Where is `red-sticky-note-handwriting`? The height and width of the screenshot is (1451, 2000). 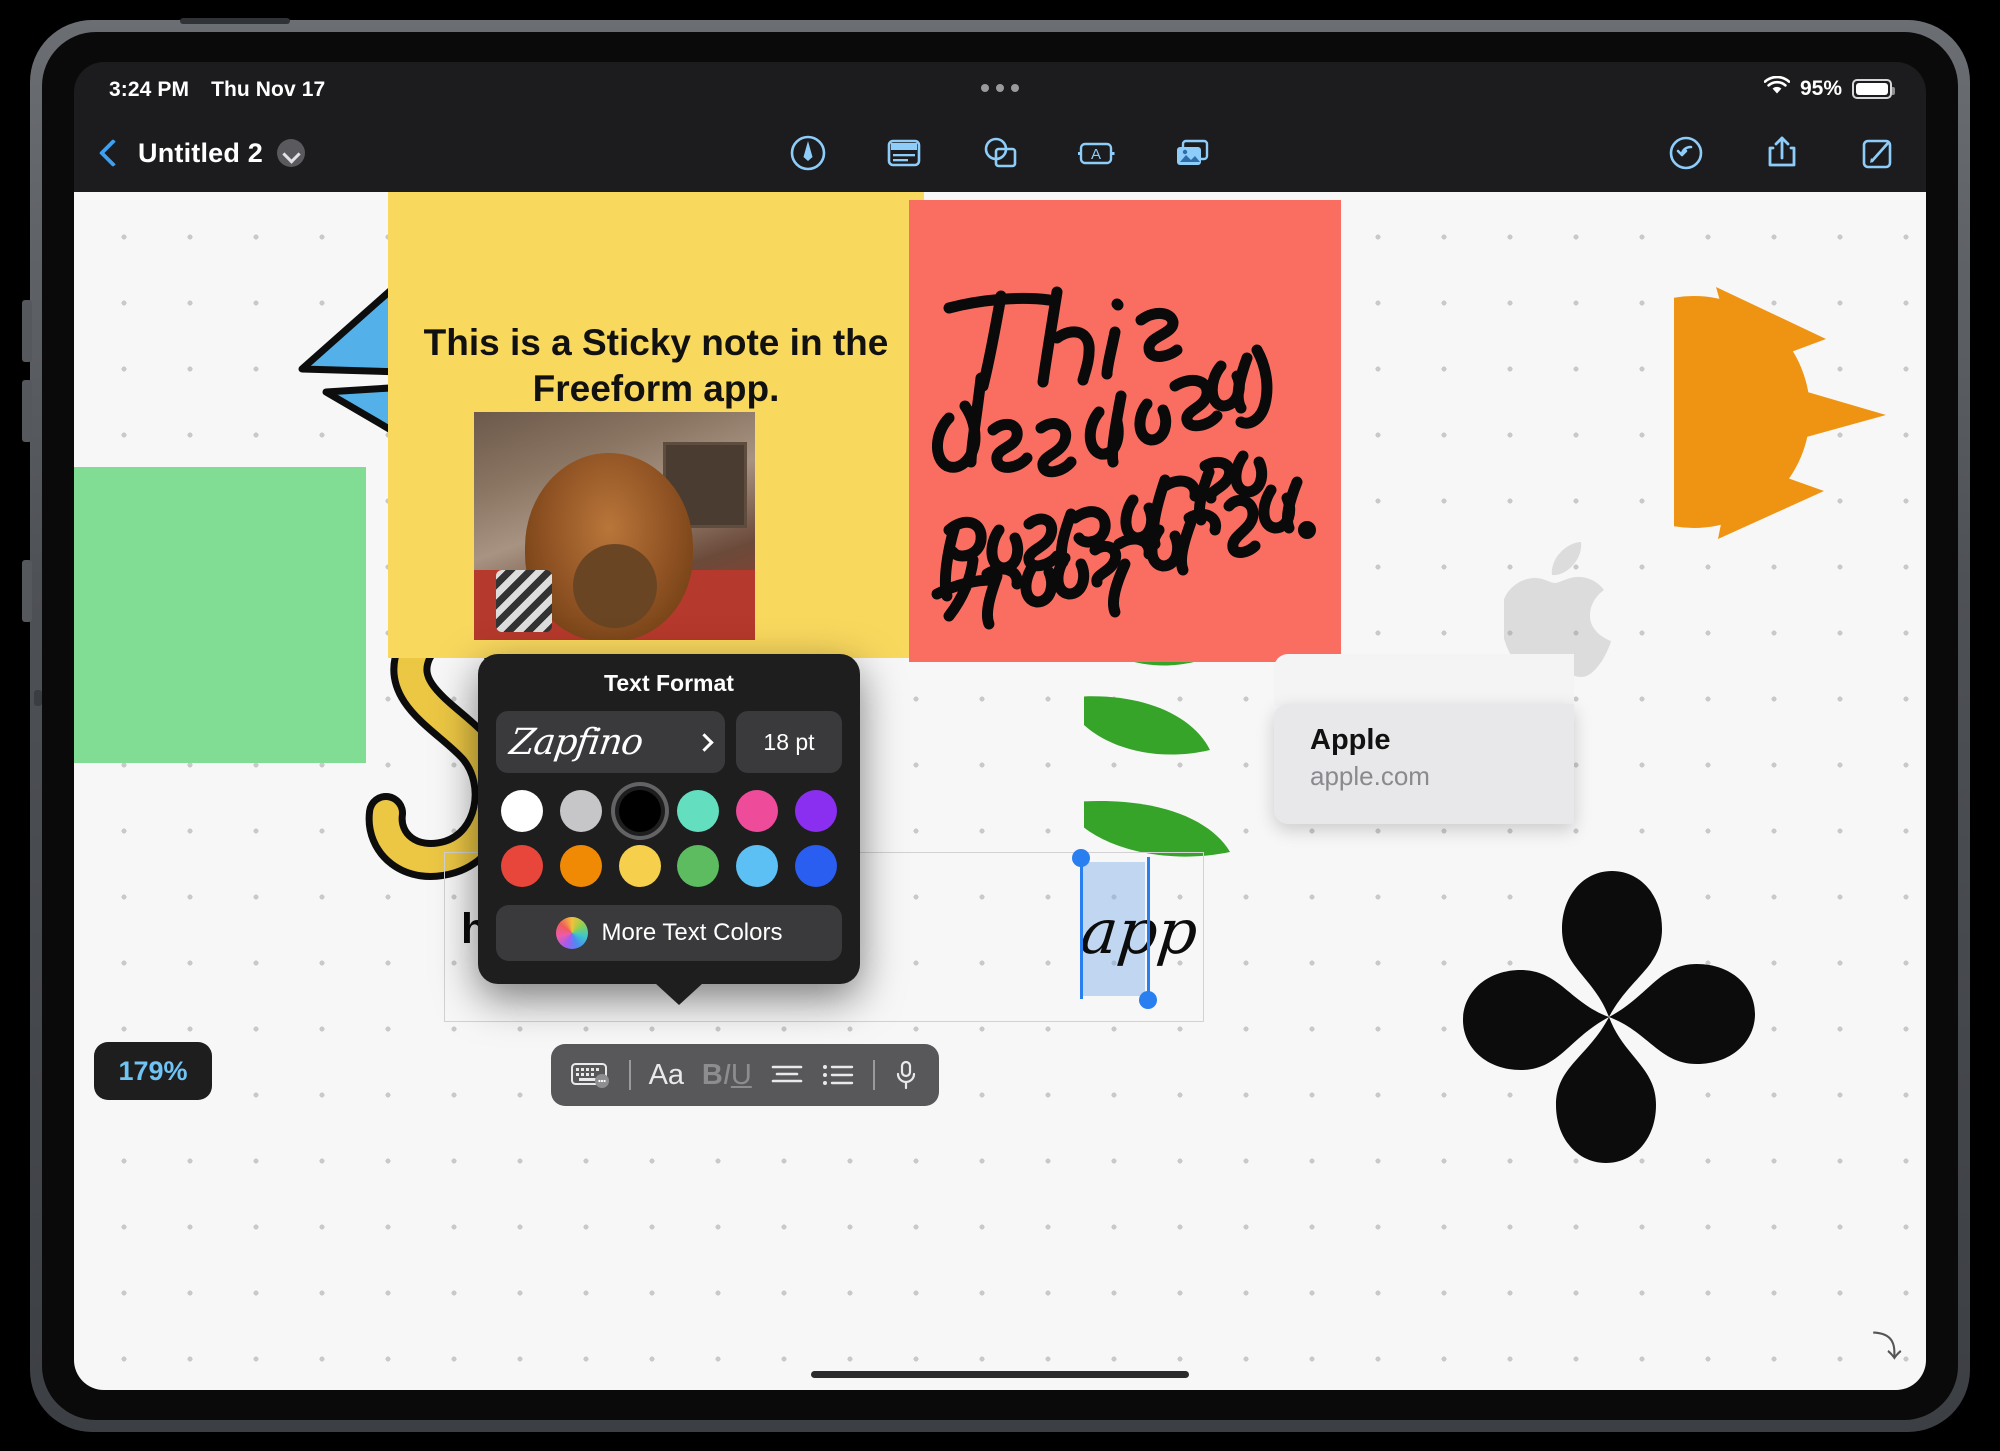 red-sticky-note-handwriting is located at coordinates (1123, 458).